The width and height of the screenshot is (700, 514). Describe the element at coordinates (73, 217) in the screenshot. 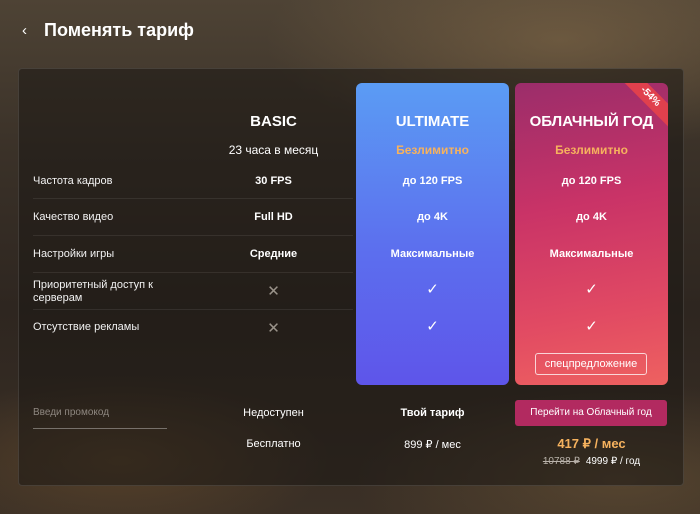

I see `row-label-quality: Качество видео` at that location.